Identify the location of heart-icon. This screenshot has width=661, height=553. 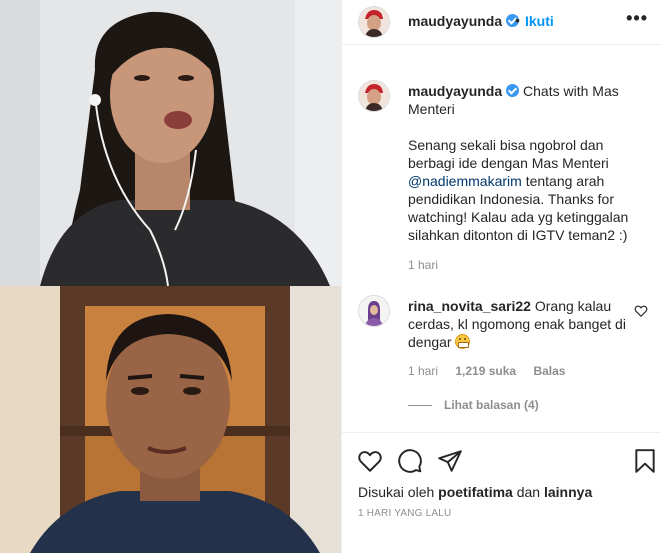
(370, 461).